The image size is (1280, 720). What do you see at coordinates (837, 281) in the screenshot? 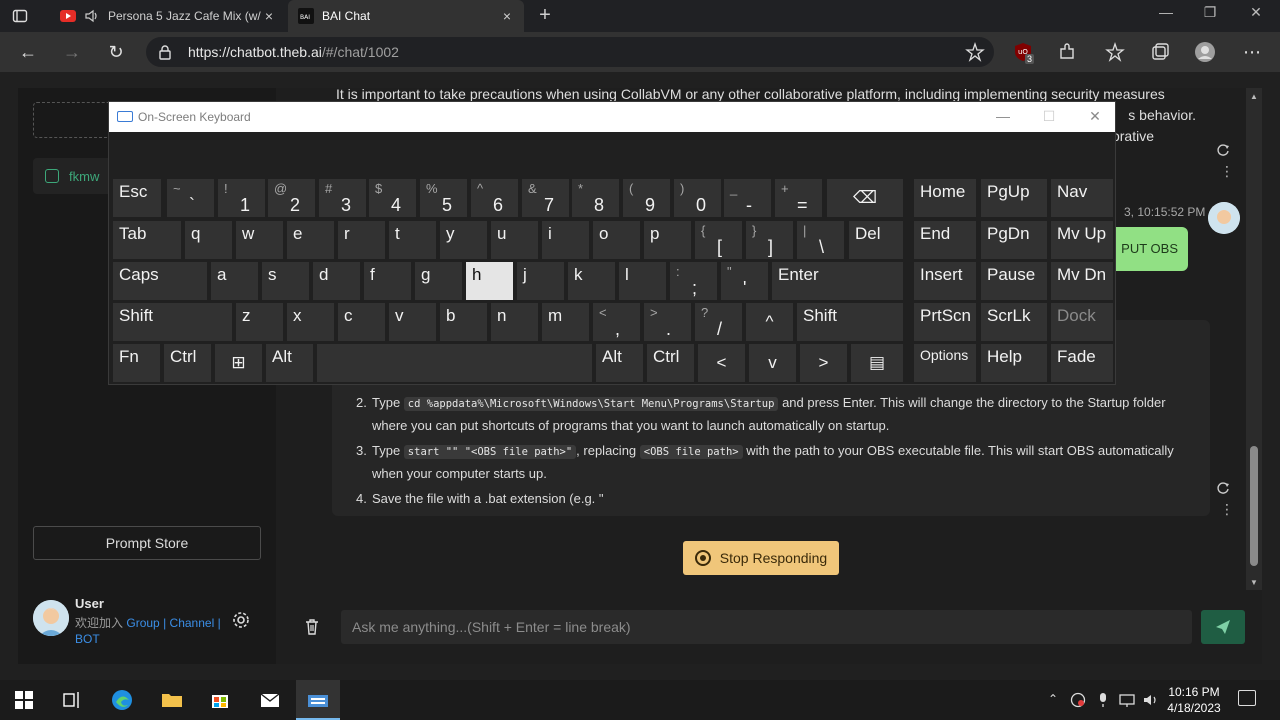
I see `key-enter: Enter` at bounding box center [837, 281].